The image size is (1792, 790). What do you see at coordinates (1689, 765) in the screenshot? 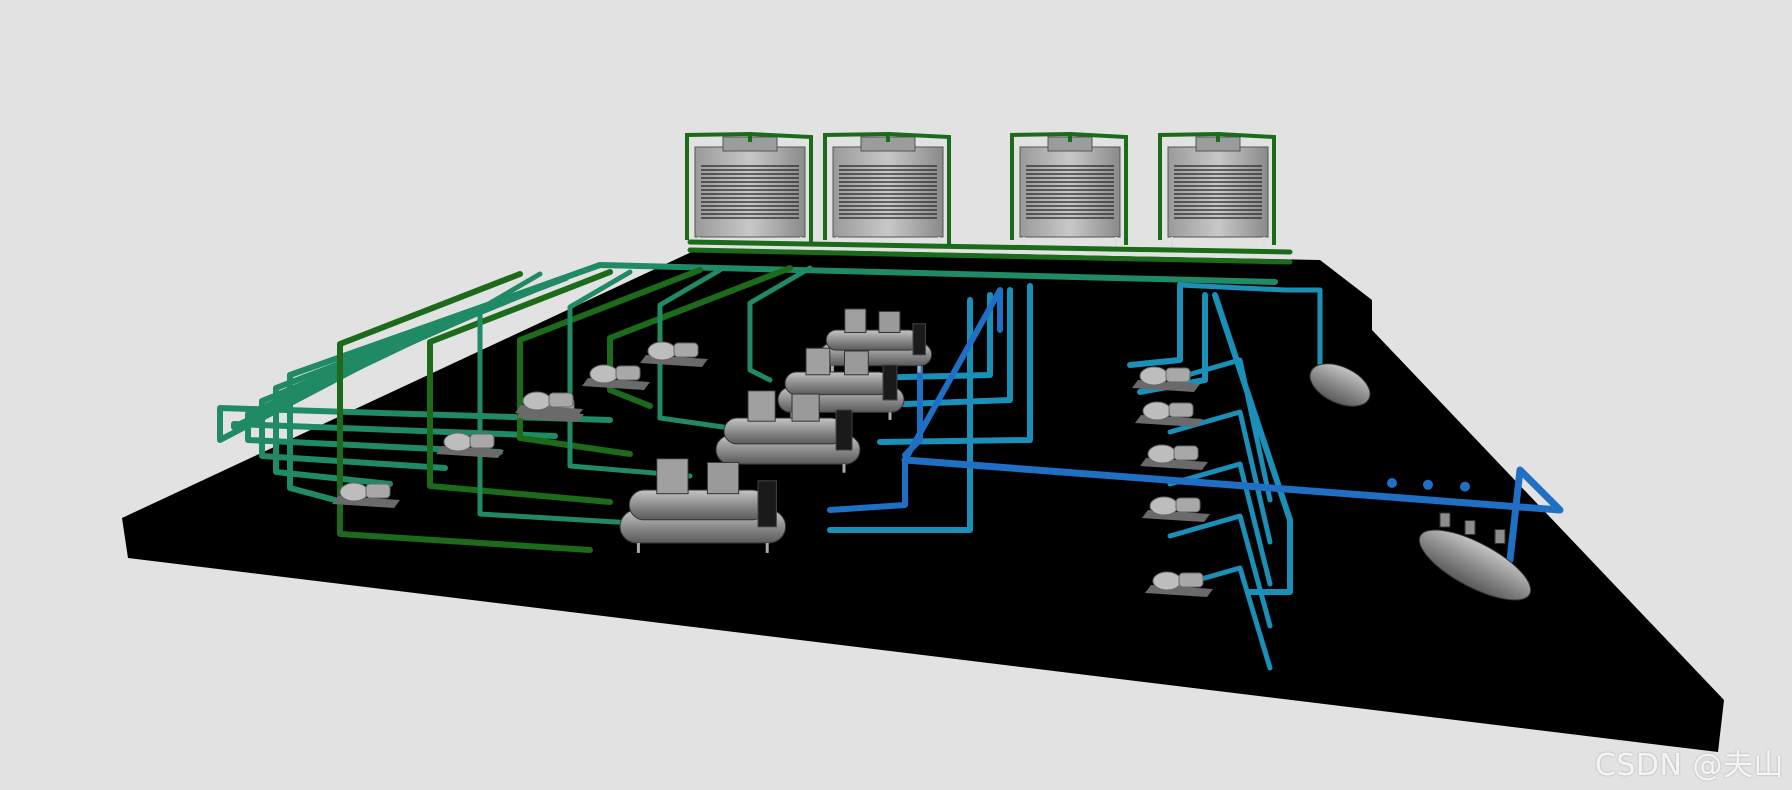
I see `watermark-text: CSDN @夫山` at bounding box center [1689, 765].